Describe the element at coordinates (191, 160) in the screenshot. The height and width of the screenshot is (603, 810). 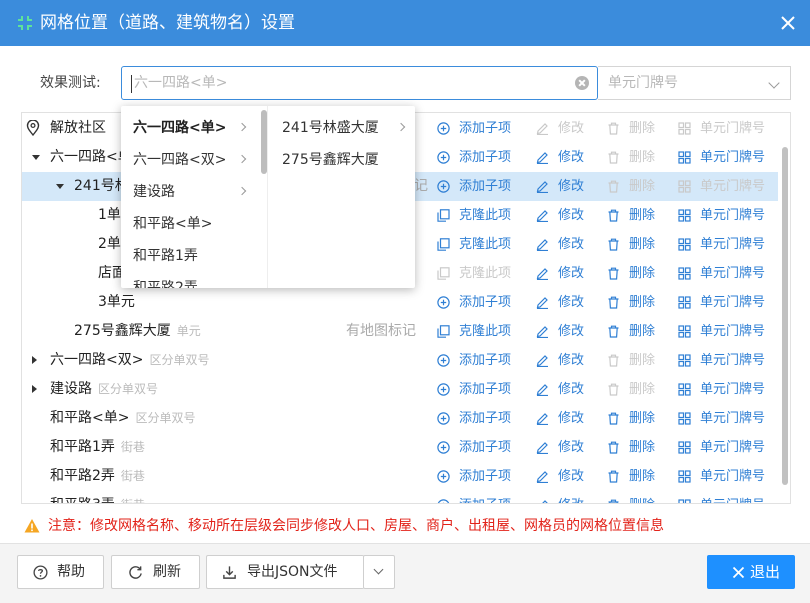
I see `cascader-option: 六一四路<双>` at that location.